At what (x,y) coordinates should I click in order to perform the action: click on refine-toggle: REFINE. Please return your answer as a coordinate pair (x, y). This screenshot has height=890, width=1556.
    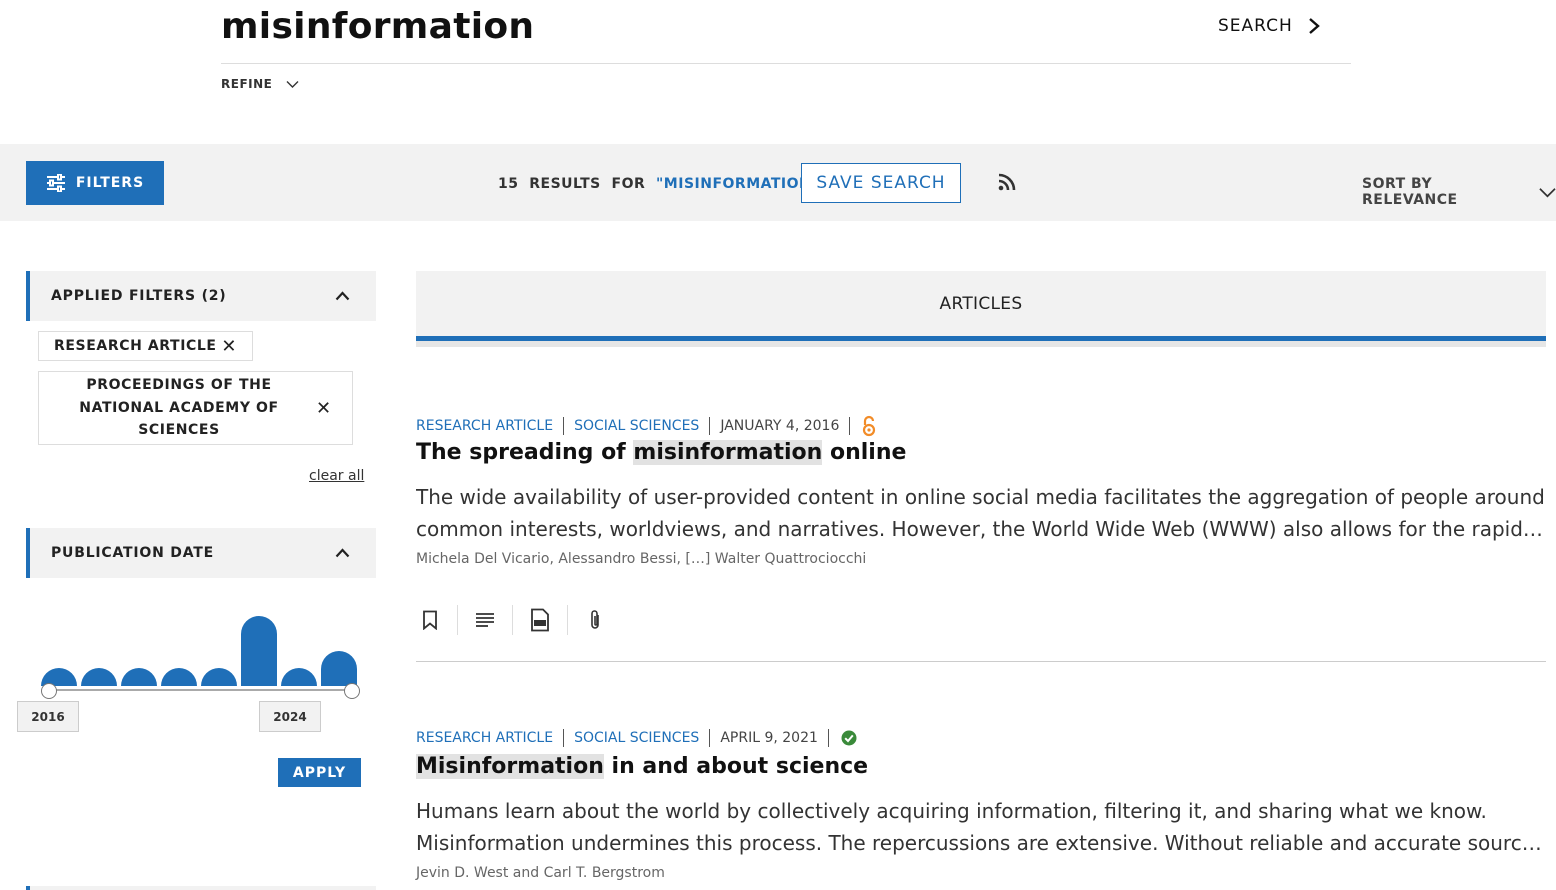
    Looking at the image, I should click on (260, 84).